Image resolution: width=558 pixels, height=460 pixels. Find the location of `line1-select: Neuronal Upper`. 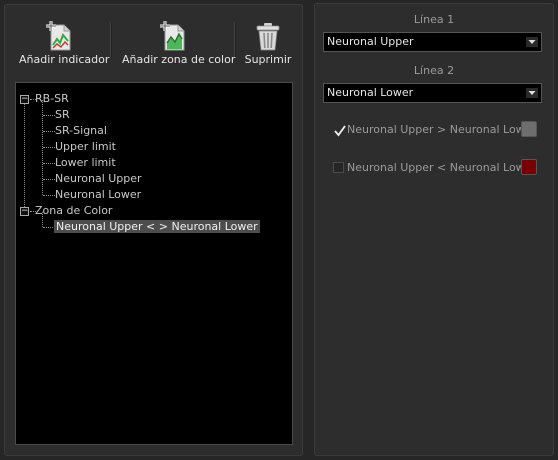

line1-select: Neuronal Upper is located at coordinates (432, 42).